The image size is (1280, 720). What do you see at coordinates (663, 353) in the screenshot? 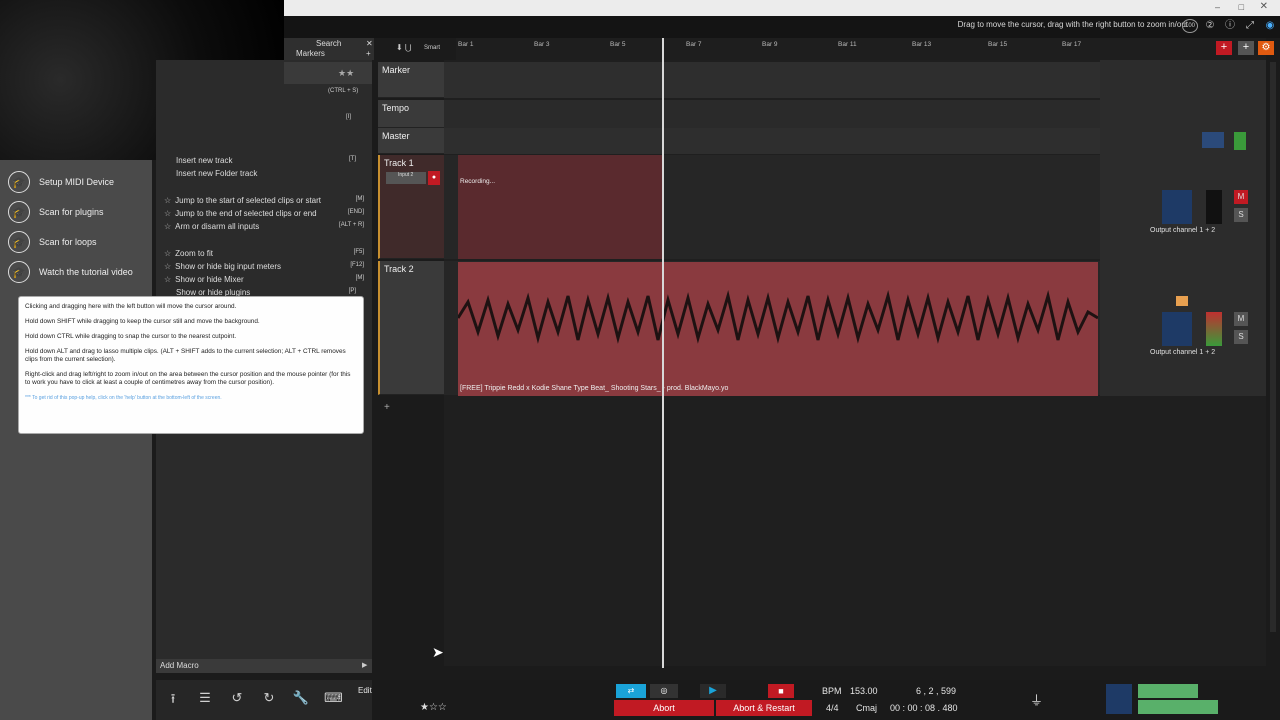
I see `playhead-cursor` at bounding box center [663, 353].